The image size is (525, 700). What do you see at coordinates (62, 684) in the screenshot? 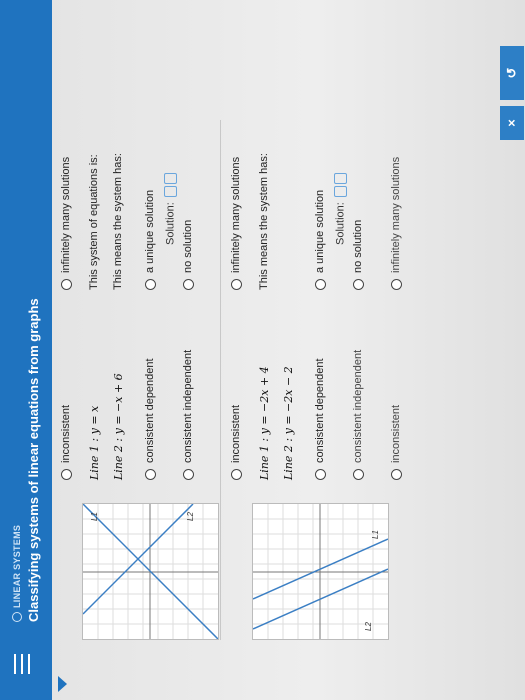
I see `chevron-down-icon` at bounding box center [62, 684].